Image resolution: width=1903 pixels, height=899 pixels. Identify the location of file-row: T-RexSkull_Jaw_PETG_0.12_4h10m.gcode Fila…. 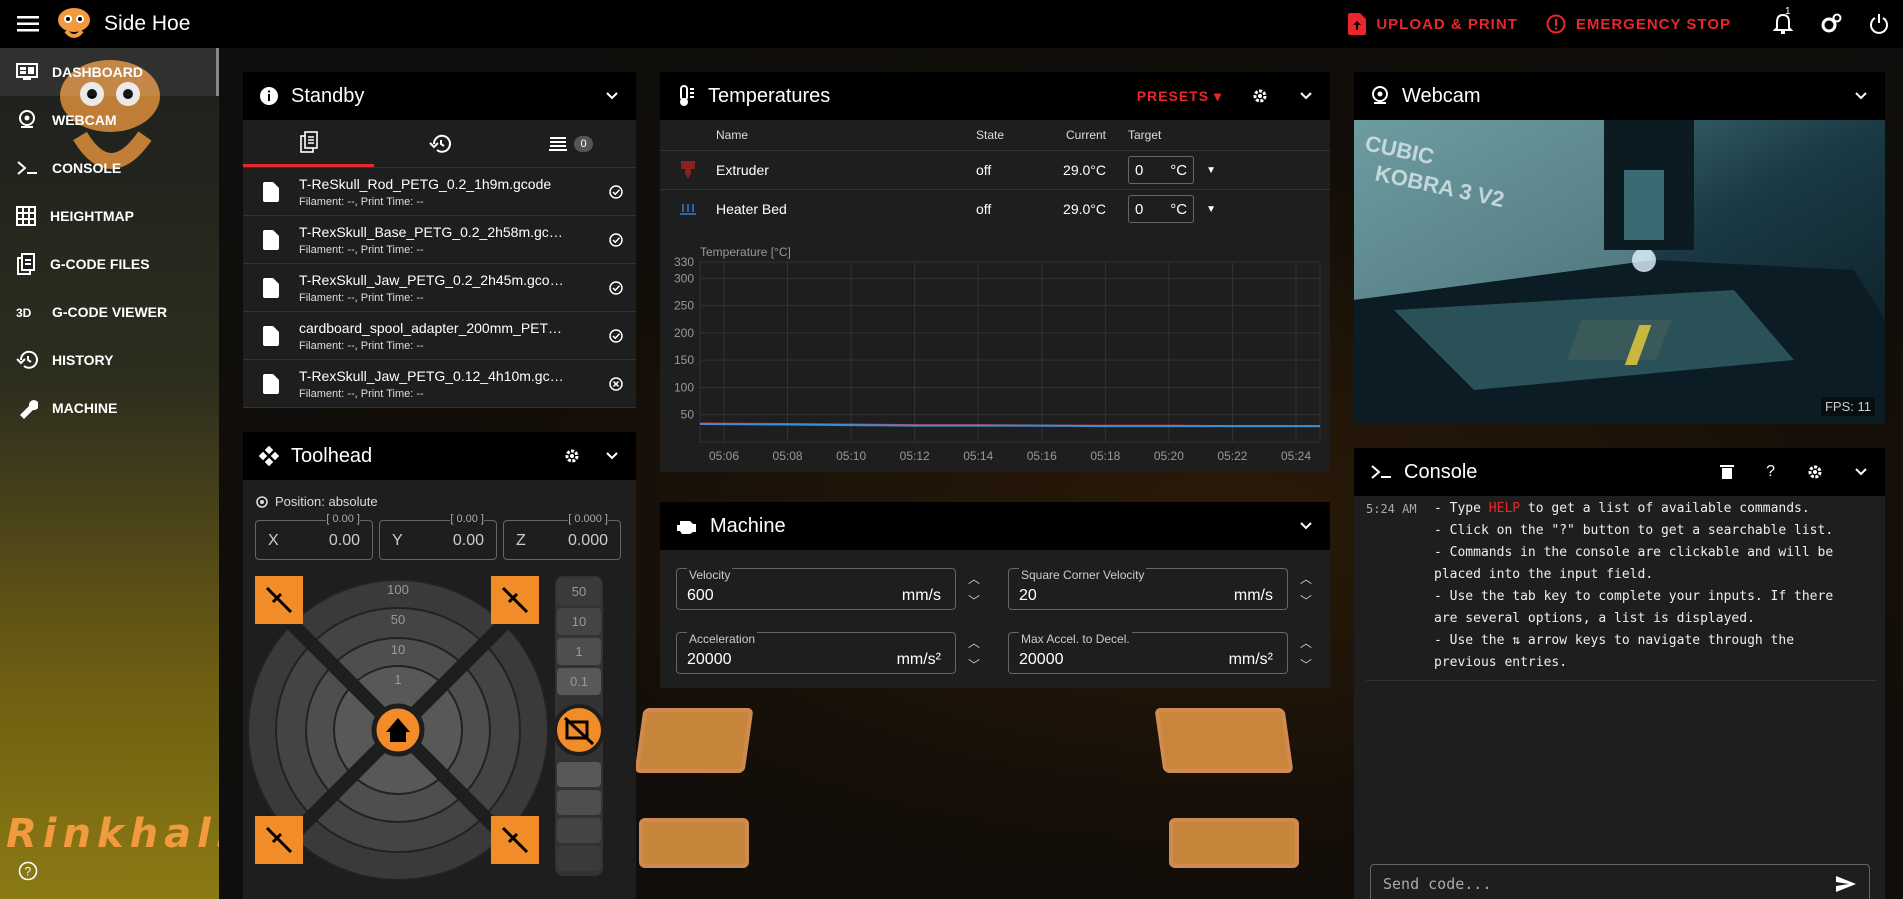
(439, 384).